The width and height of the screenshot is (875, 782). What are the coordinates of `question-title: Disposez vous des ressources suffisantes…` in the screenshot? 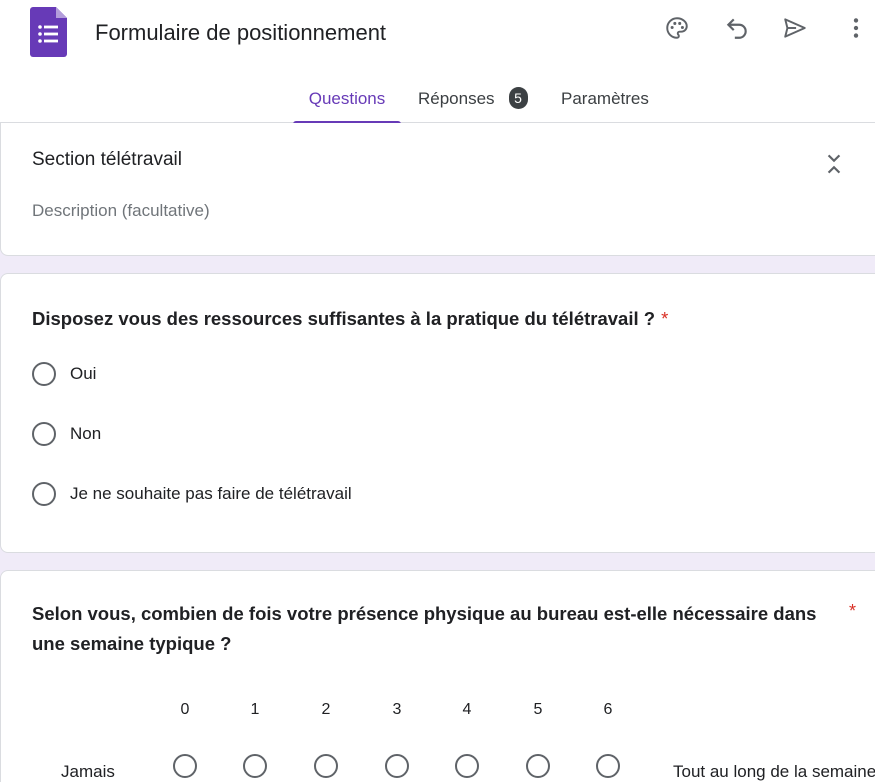 It's located at (350, 319).